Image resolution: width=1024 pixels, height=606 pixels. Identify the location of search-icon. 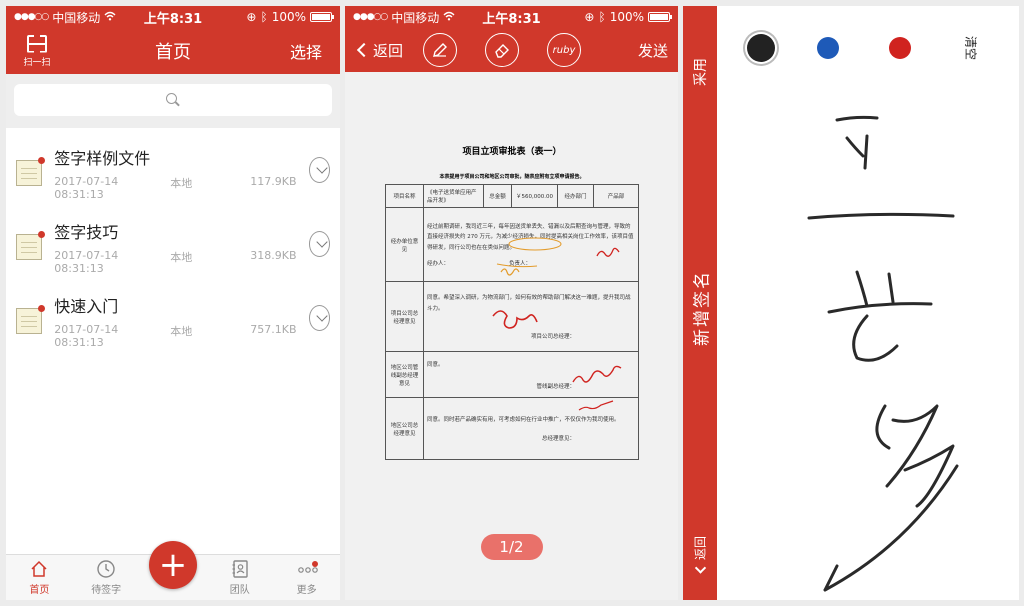
(173, 100).